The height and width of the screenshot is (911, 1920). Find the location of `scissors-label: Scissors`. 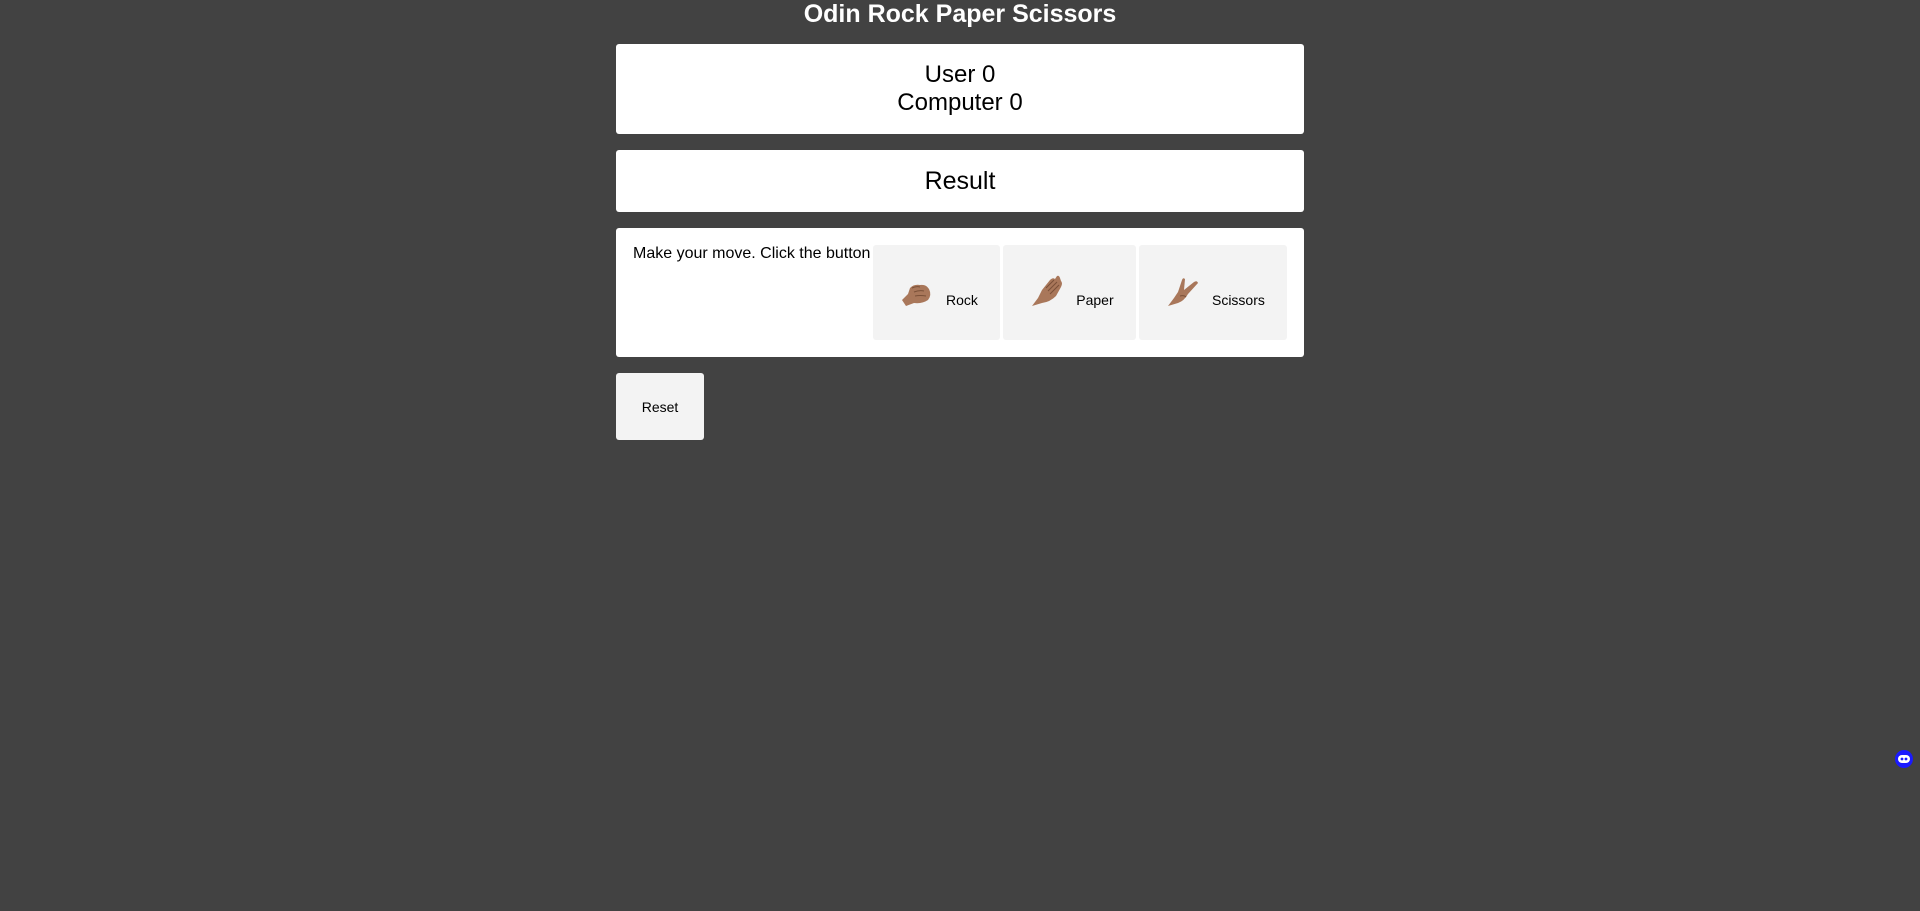

scissors-label: Scissors is located at coordinates (1238, 299).